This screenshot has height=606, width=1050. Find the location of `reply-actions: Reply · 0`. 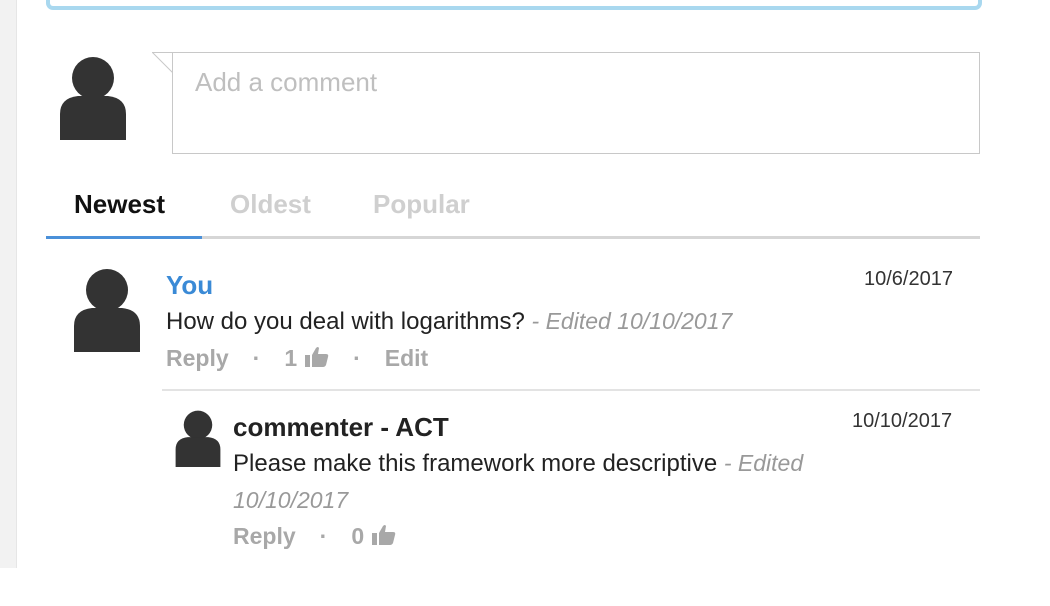

reply-actions: Reply · 0 is located at coordinates (314, 536).